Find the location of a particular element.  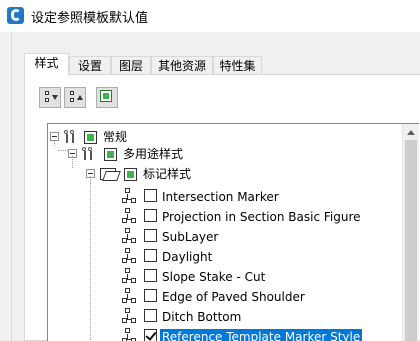

tree-item-label: SubLayer is located at coordinates (190, 237).